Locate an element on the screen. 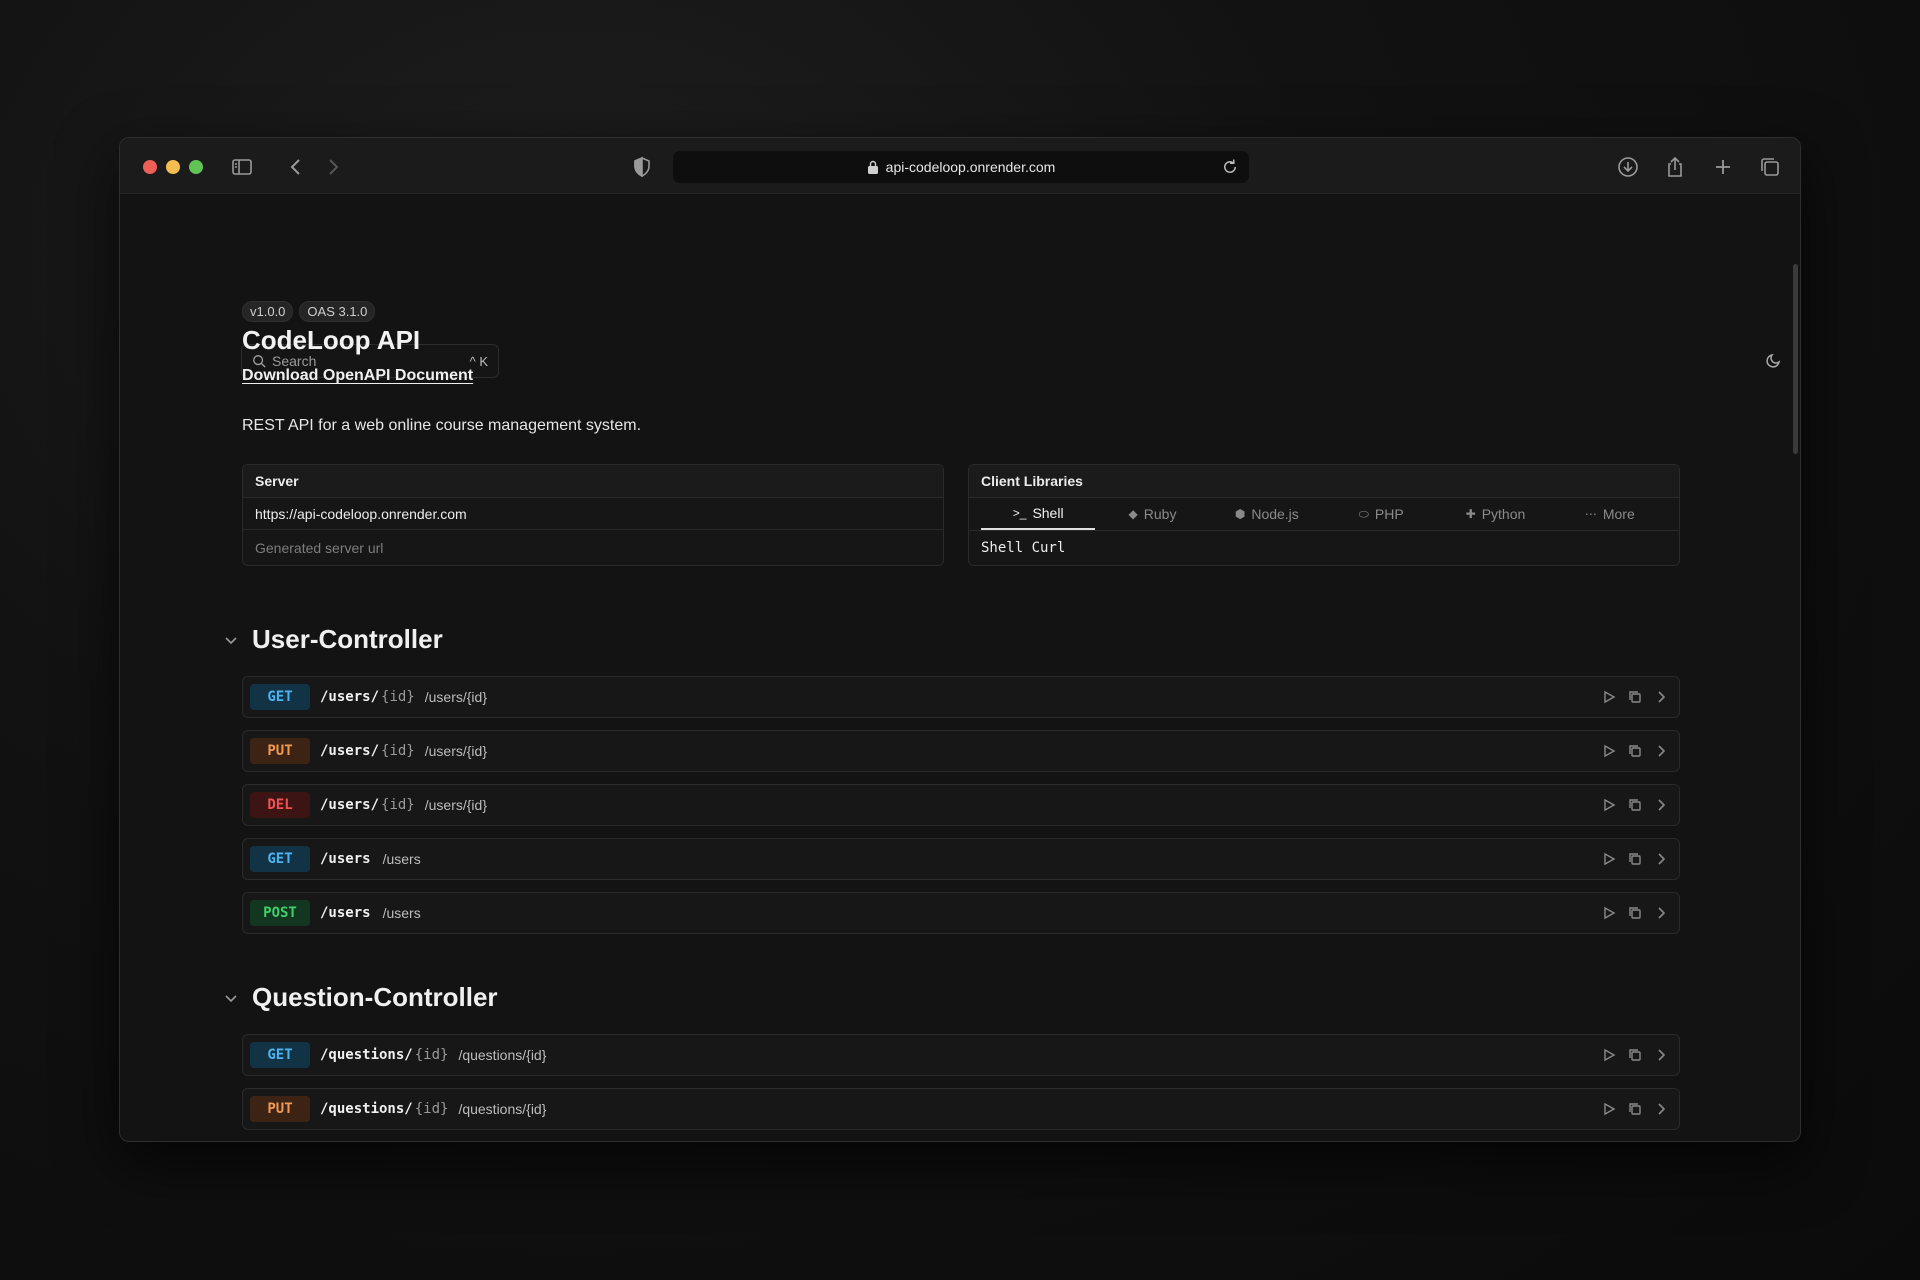 The width and height of the screenshot is (1920, 1280). python-icon: ✚ is located at coordinates (1470, 514).